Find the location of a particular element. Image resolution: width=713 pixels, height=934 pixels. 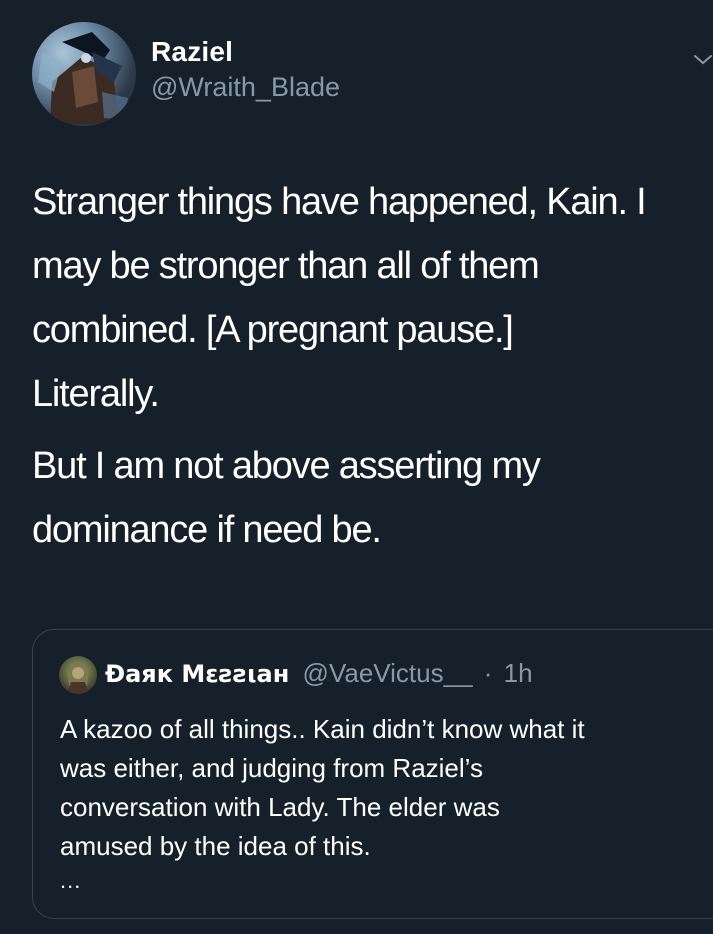

quoted-tweet-header: Ɖаяк Мεƨƨιан @VaeVictus__ · 1h is located at coordinates (319, 673).